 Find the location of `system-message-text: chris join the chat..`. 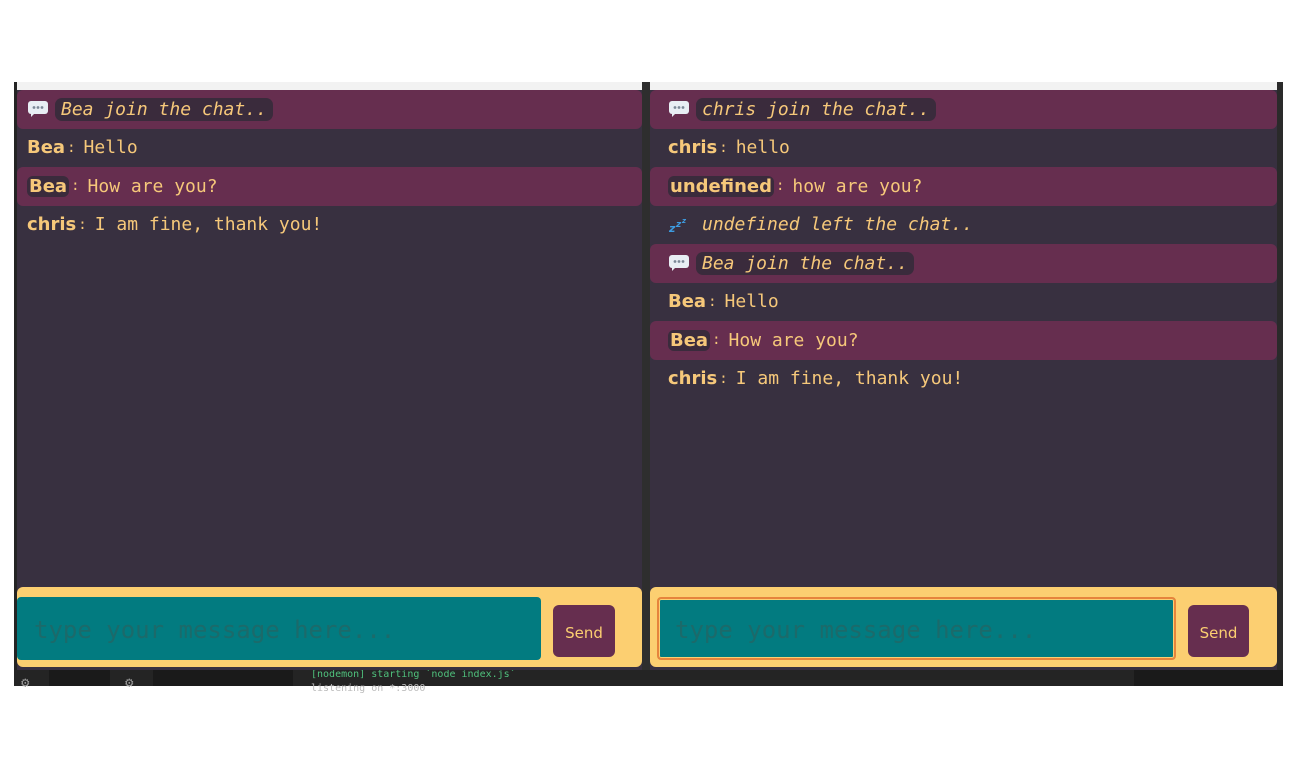

system-message-text: chris join the chat.. is located at coordinates (816, 109).